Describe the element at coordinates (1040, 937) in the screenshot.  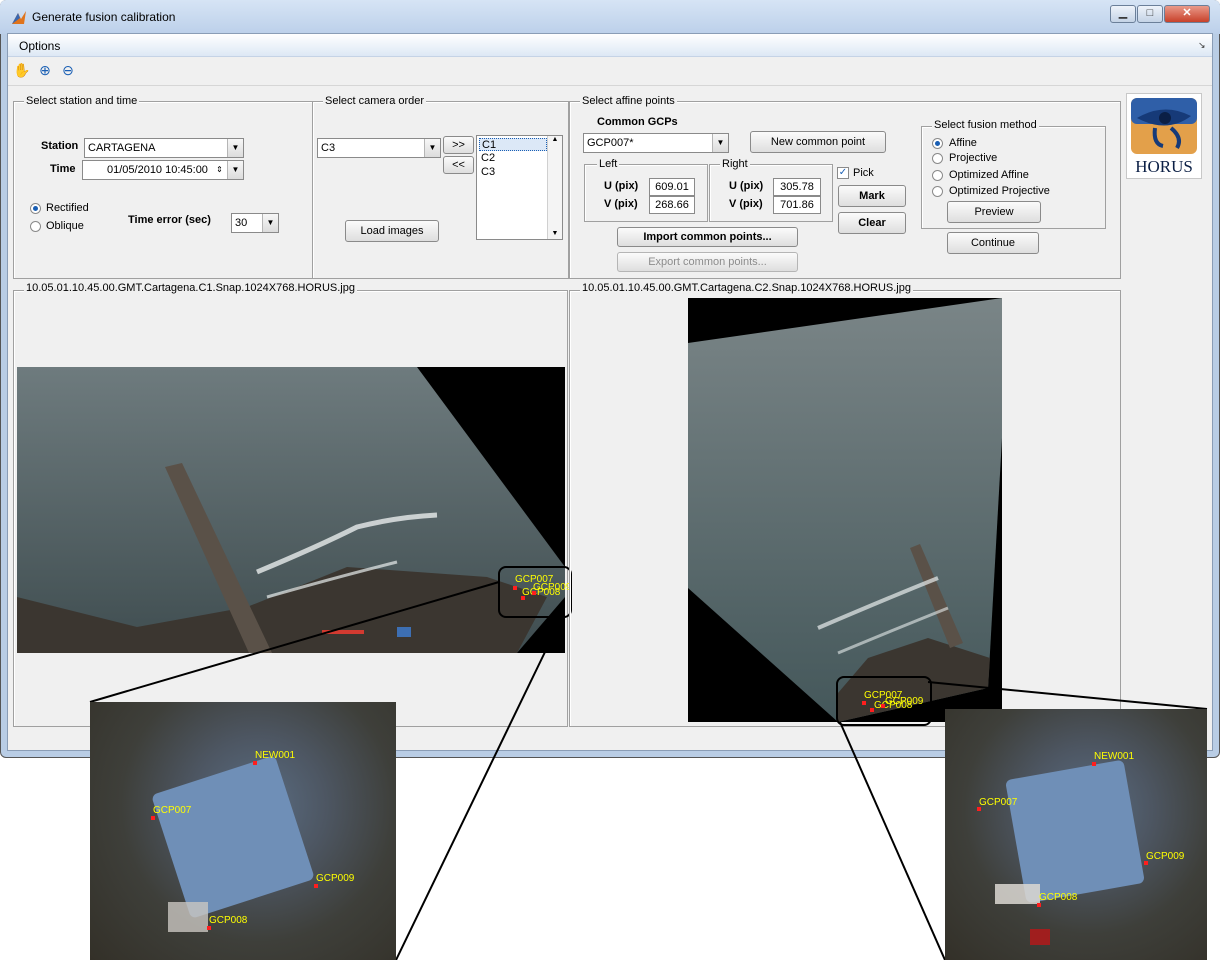
I see `zoom-red-object` at that location.